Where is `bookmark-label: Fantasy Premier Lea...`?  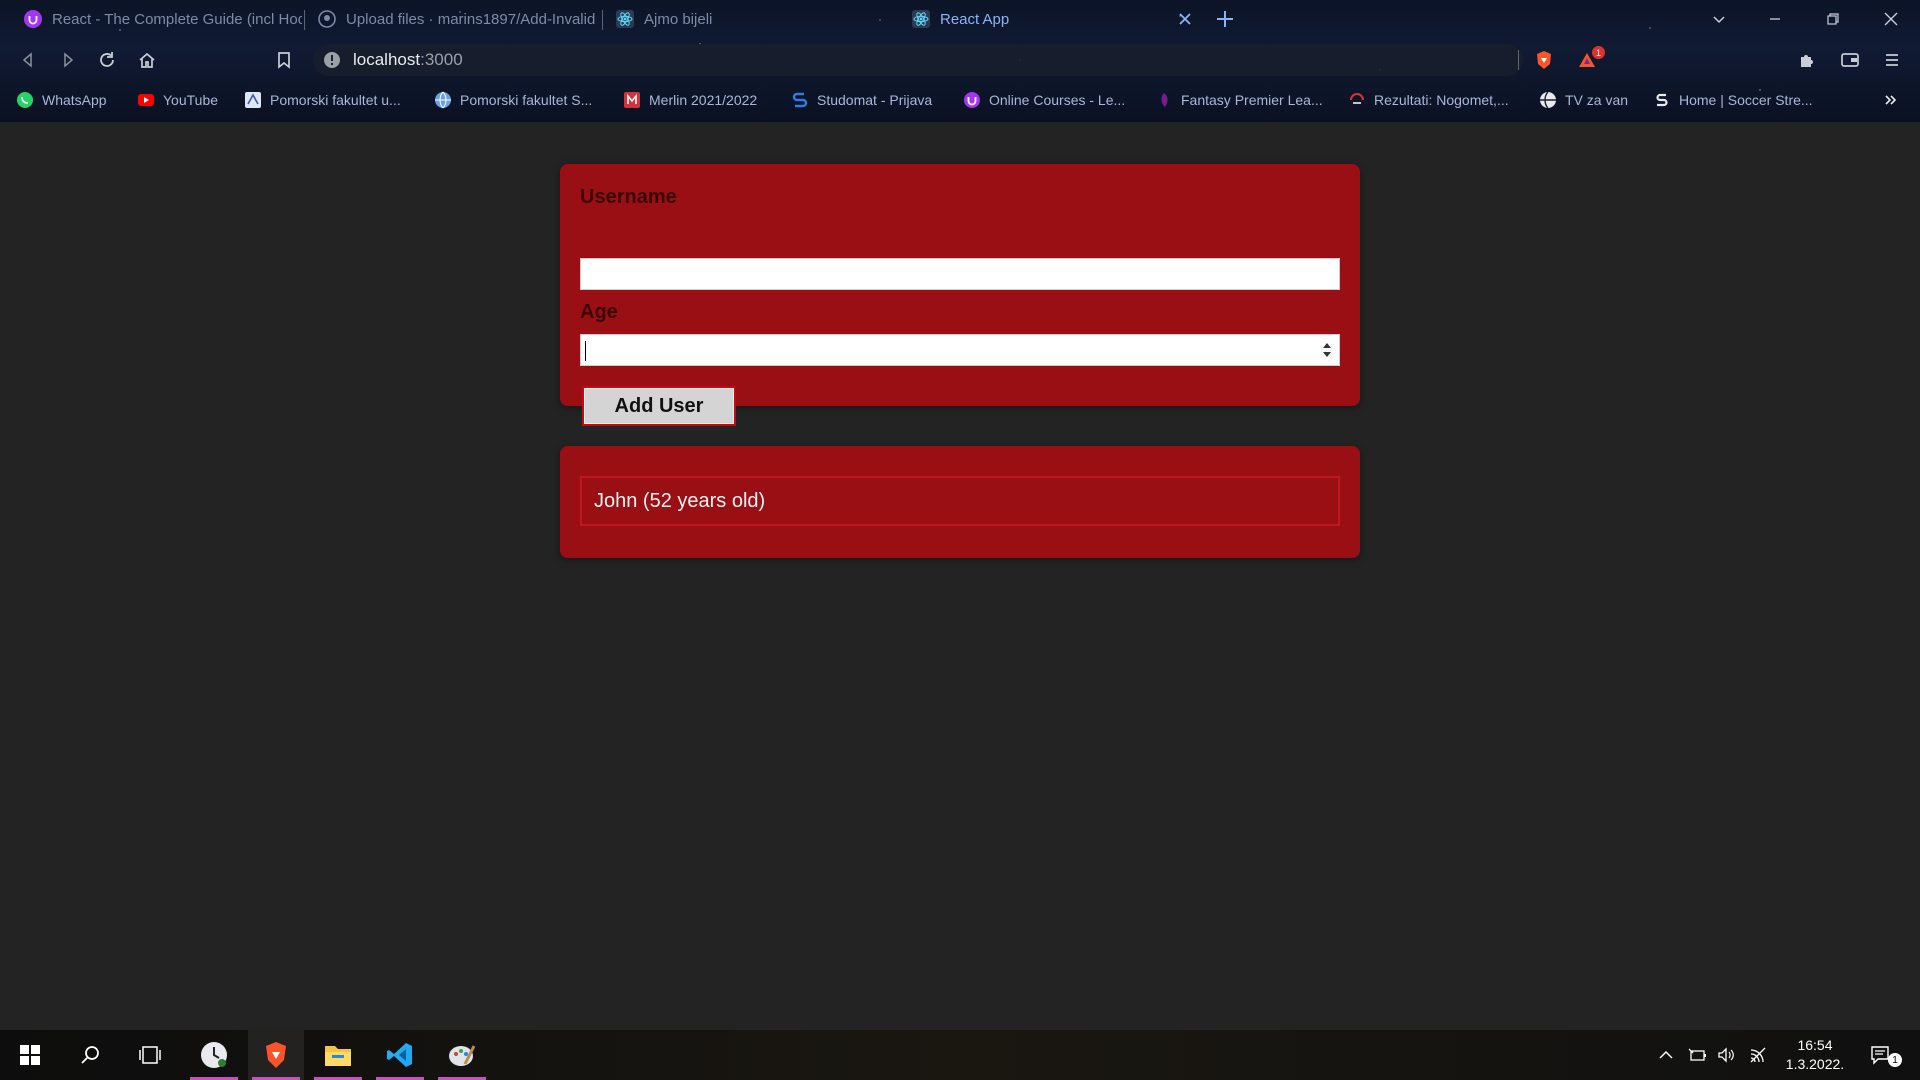 bookmark-label: Fantasy Premier Lea... is located at coordinates (1252, 100).